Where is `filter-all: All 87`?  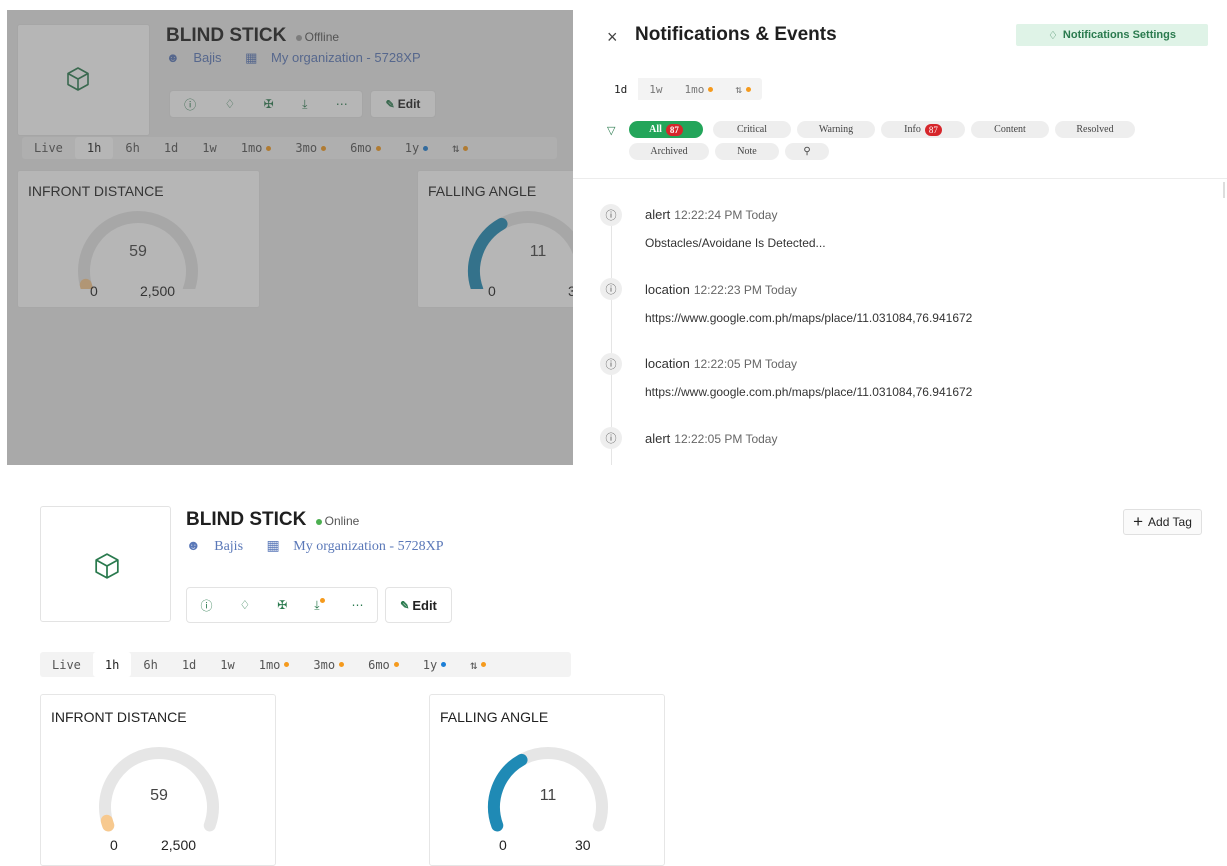
filter-all: All 87 is located at coordinates (666, 129).